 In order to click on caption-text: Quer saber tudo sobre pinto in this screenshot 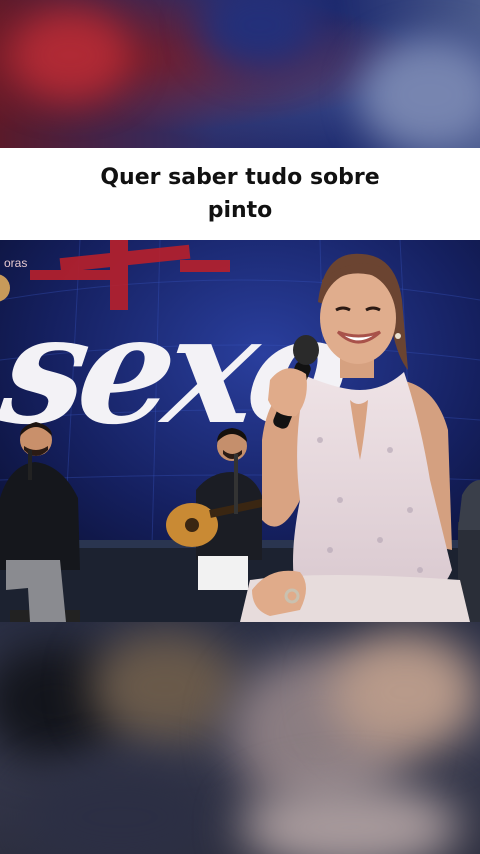, I will do `click(240, 194)`.